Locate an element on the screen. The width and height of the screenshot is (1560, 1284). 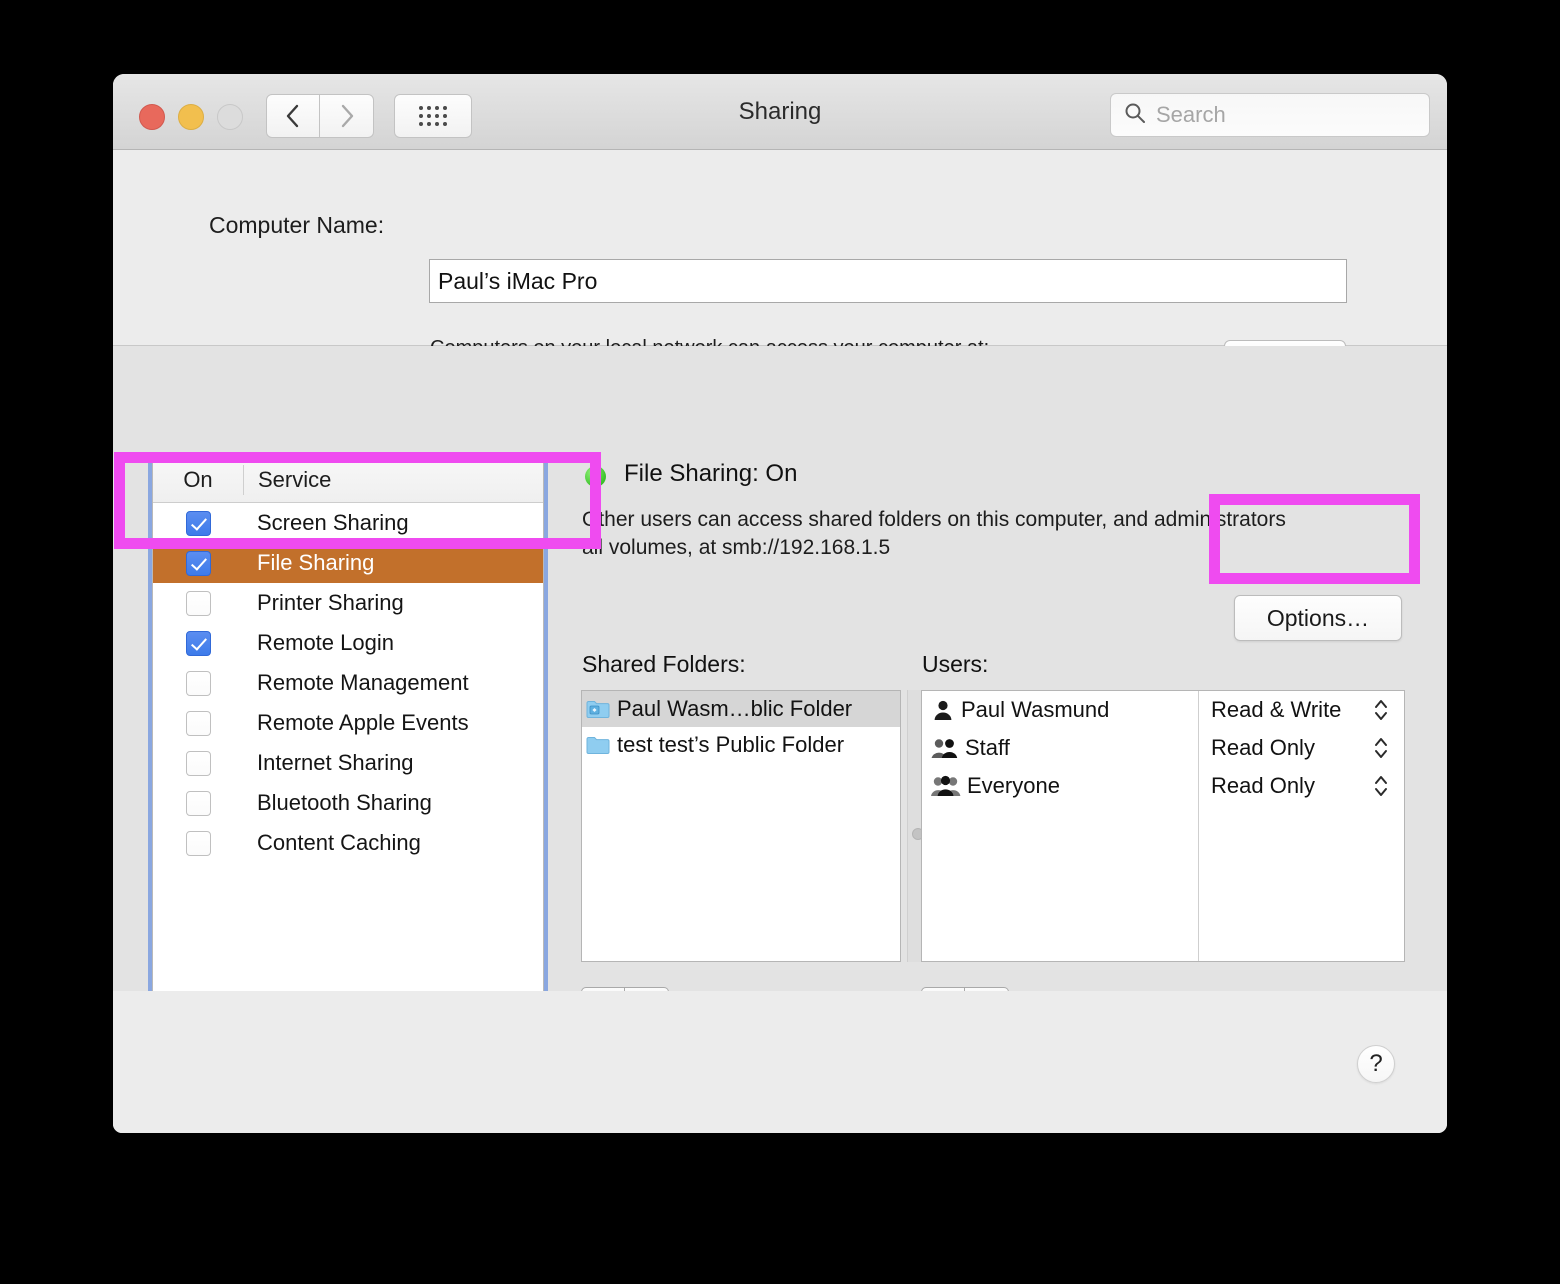
search-placeholder: Search is located at coordinates (1191, 114).